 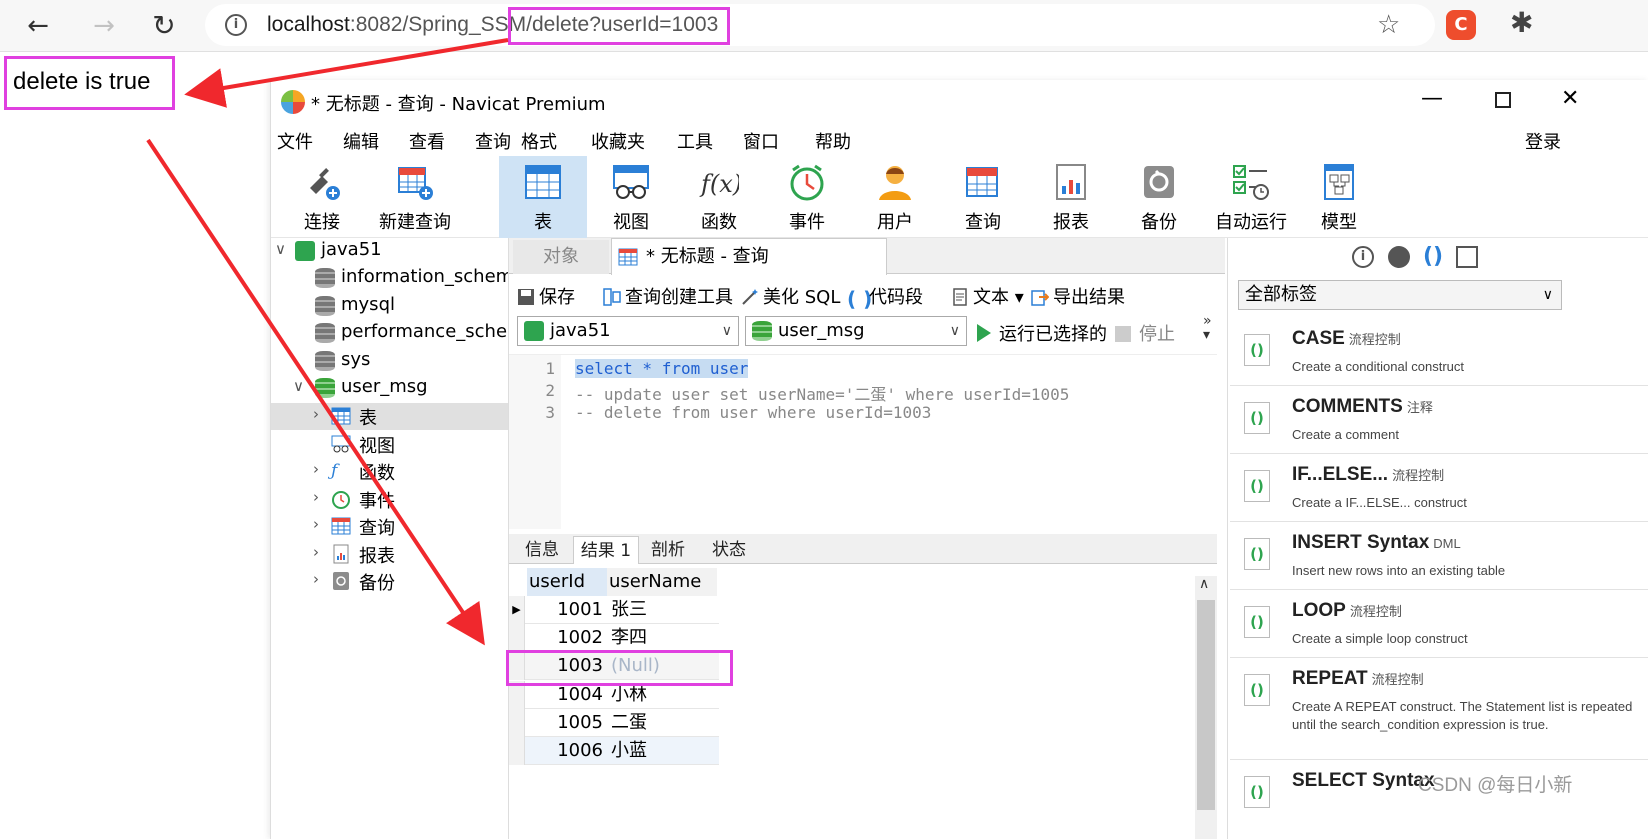 What do you see at coordinates (561, 257) in the screenshot?
I see `tab-objects: 对象` at bounding box center [561, 257].